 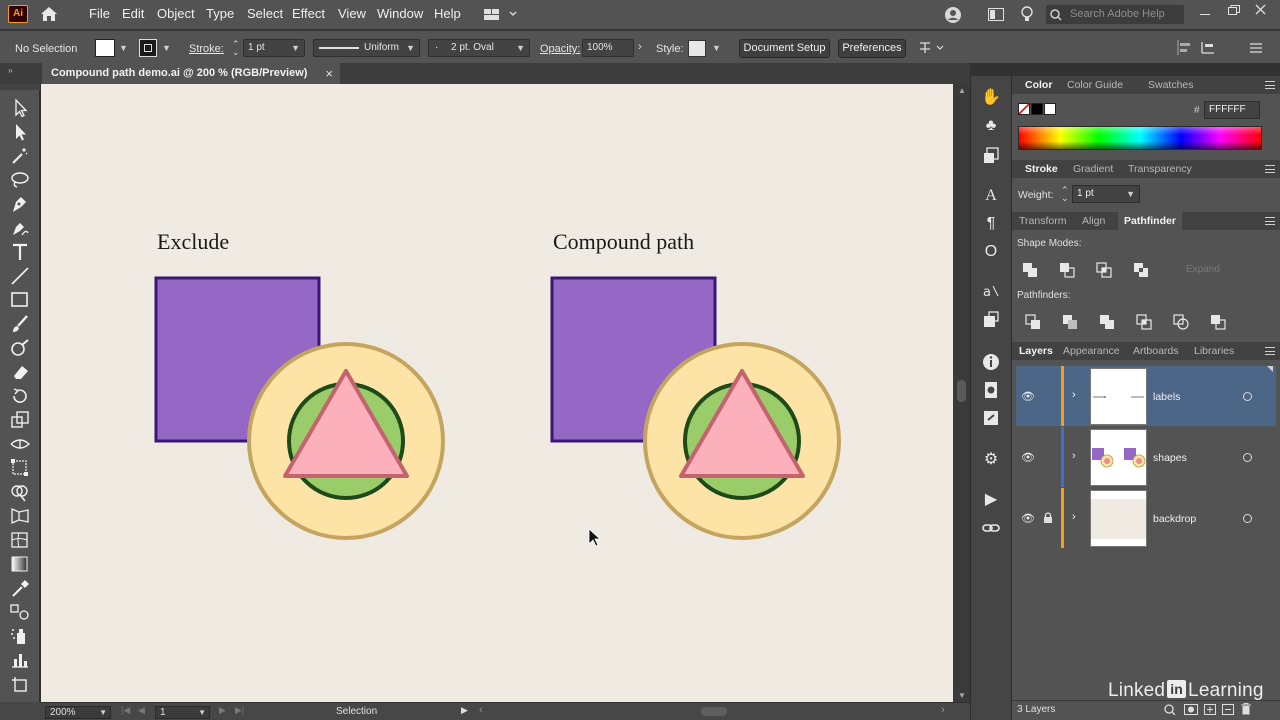 What do you see at coordinates (20, 228) in the screenshot?
I see `curvature-tool-icon` at bounding box center [20, 228].